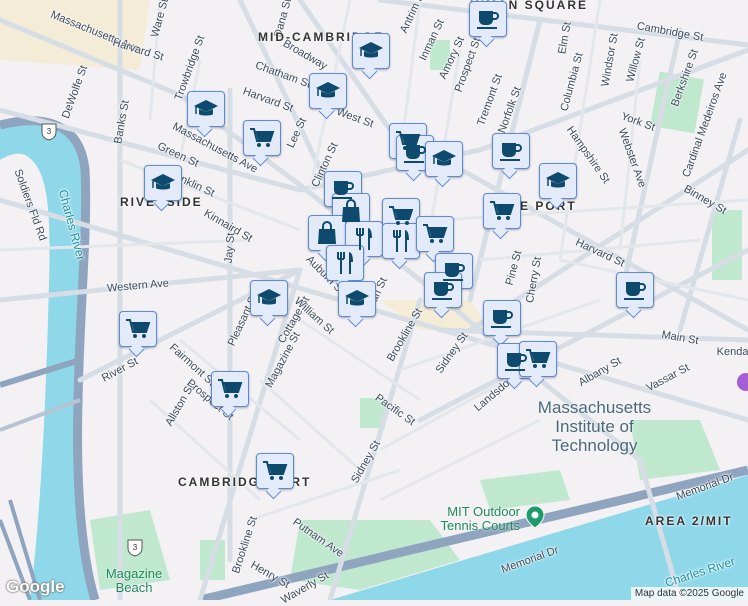  Describe the element at coordinates (732, 352) in the screenshot. I see `street-label: Kendall` at that location.